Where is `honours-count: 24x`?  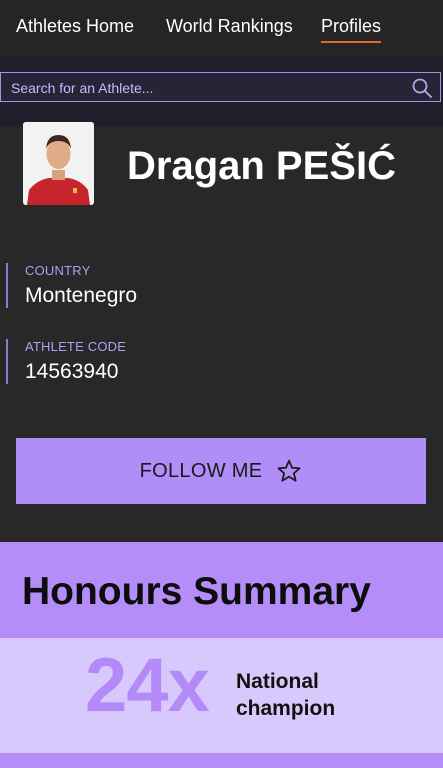 honours-count: 24x is located at coordinates (147, 685).